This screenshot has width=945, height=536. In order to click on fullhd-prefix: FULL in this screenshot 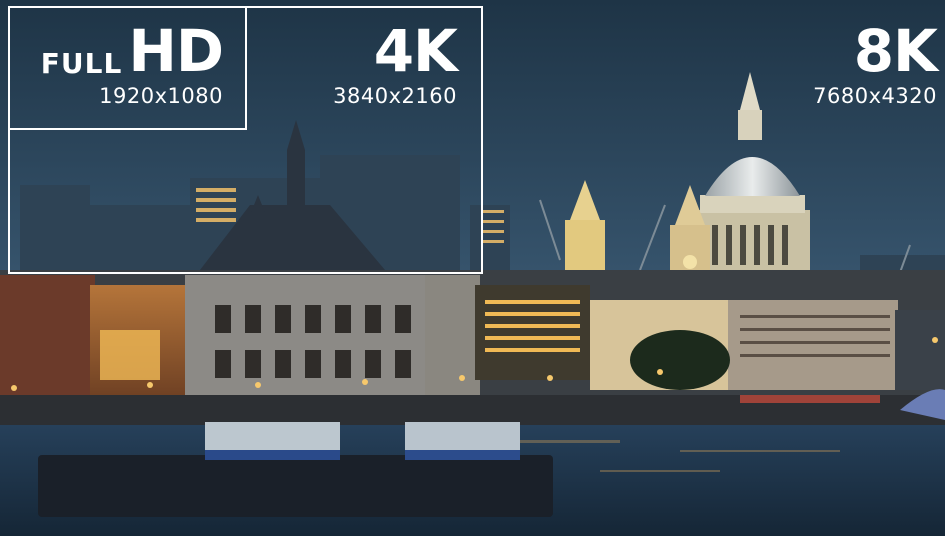, I will do `click(81, 63)`.